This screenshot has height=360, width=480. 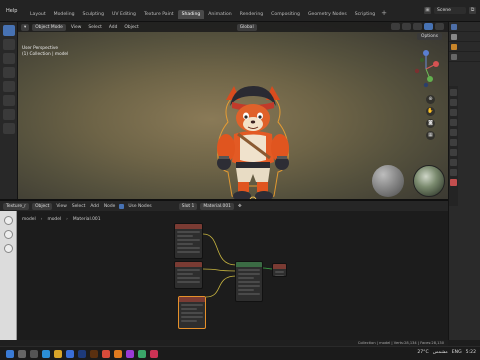 I want to click on os-taskbar: 27°C مشمس ENG 5:22, so click(x=240, y=353).